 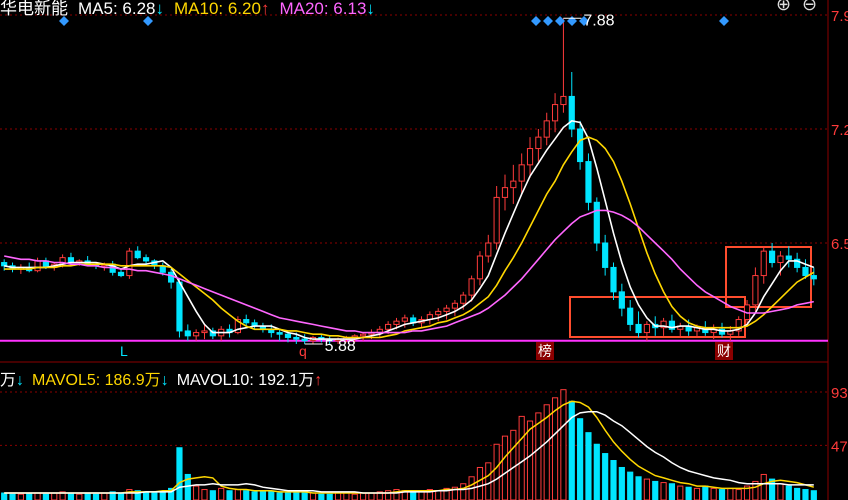 What do you see at coordinates (323, 9) in the screenshot?
I see `ma20-value: MA20: 6.13` at bounding box center [323, 9].